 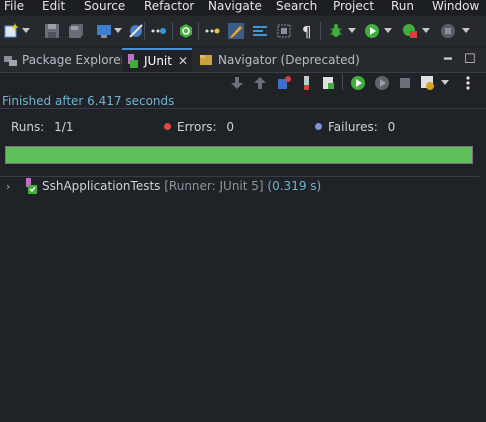 What do you see at coordinates (352, 30) in the screenshot?
I see `debug-dropdown-icon` at bounding box center [352, 30].